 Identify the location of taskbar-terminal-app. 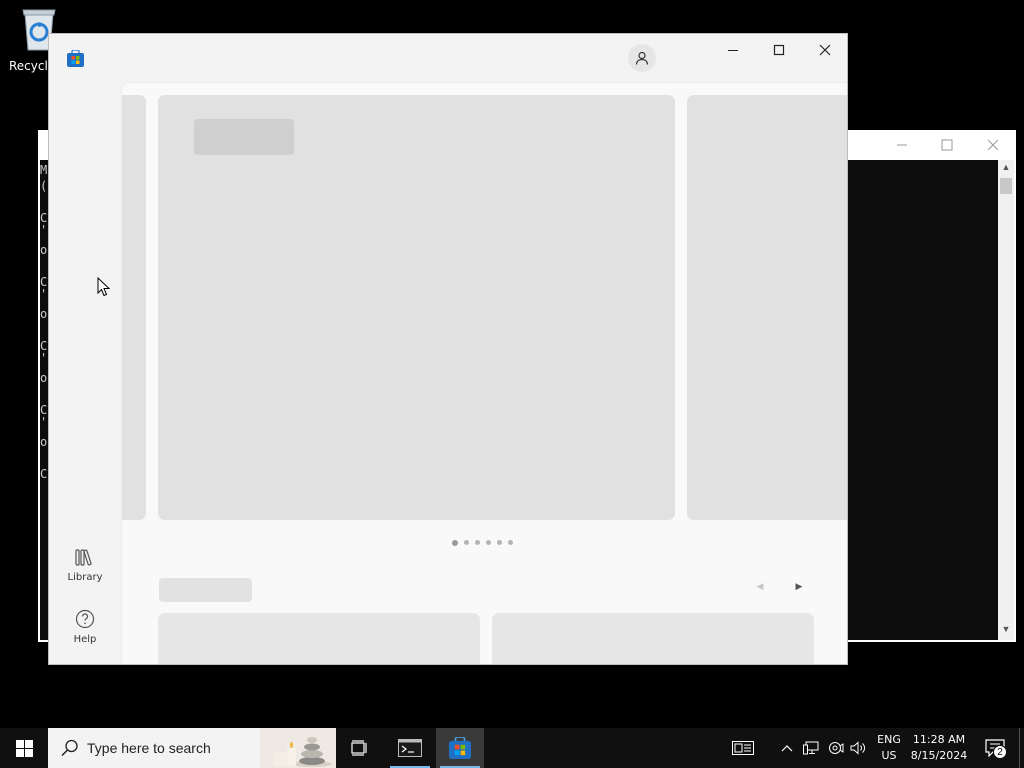
(410, 748).